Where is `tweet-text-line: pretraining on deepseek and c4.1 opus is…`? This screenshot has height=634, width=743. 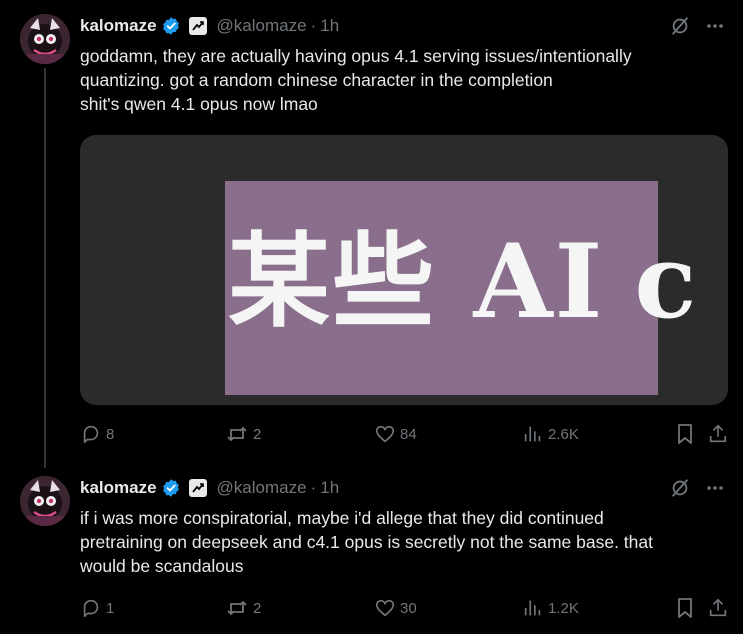
tweet-text-line: pretraining on deepseek and c4.1 opus is… is located at coordinates (366, 542).